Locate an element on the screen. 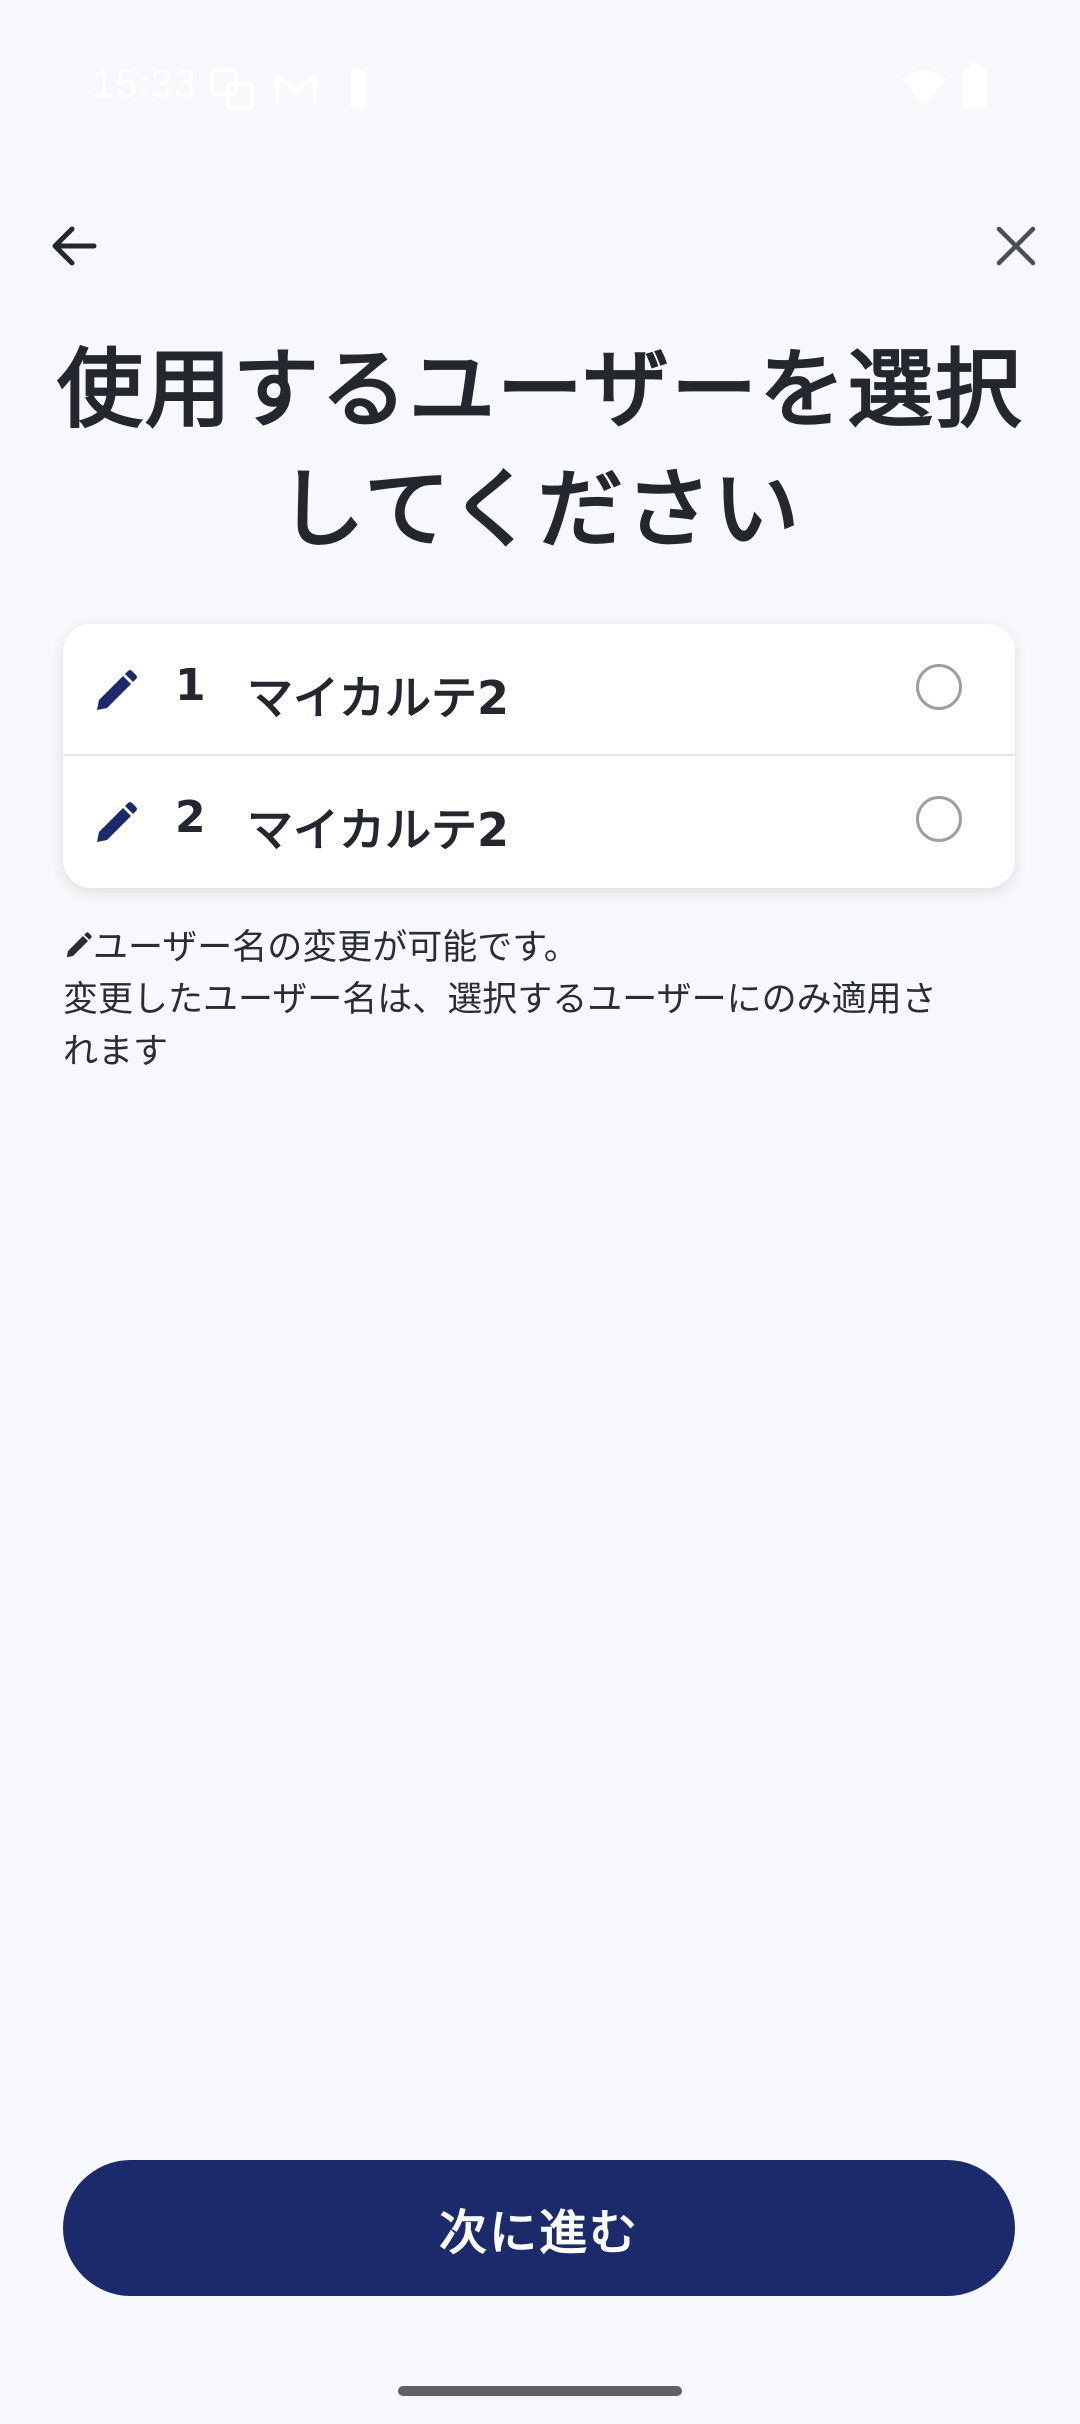 This screenshot has width=1080, height=2424. note-line-2: 変更したユーザー名は、選択するユーザーにのみ適用さ is located at coordinates (500, 1000).